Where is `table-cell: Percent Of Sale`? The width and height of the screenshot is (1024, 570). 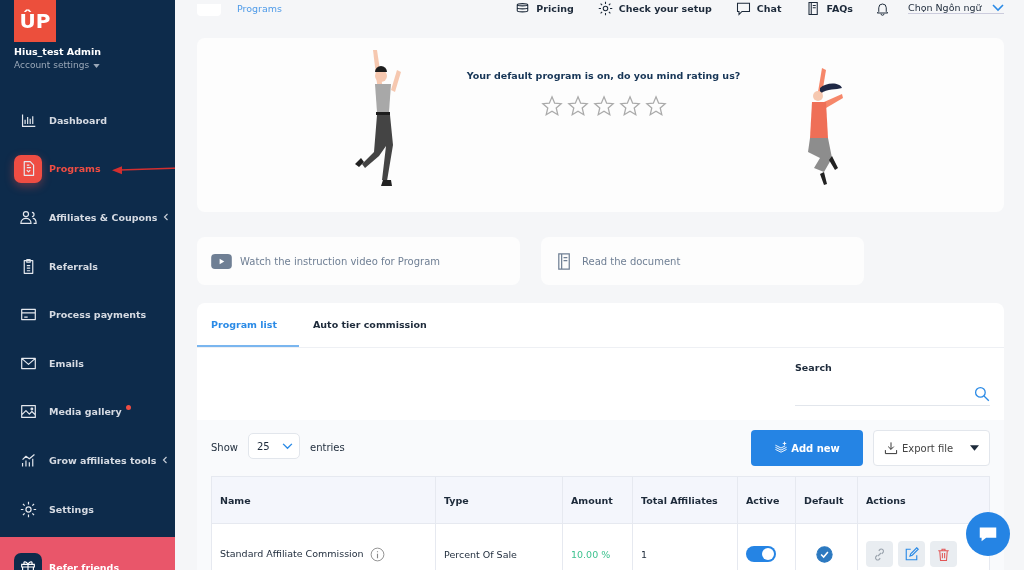 table-cell: Percent Of Sale is located at coordinates (480, 554).